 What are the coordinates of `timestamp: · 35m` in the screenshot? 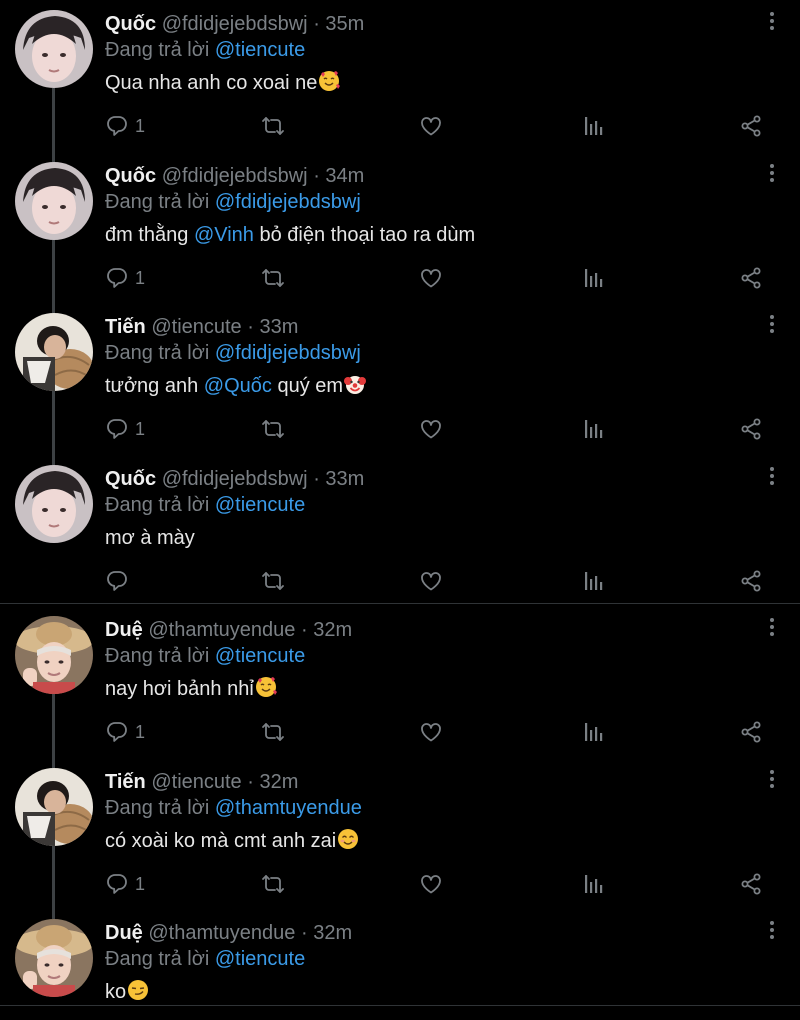 It's located at (338, 24).